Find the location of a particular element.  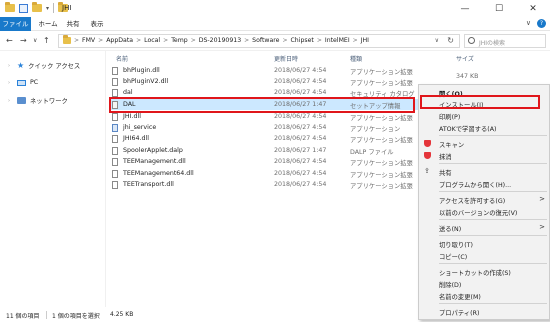

sidebar-item-label: PC is located at coordinates (34, 82).